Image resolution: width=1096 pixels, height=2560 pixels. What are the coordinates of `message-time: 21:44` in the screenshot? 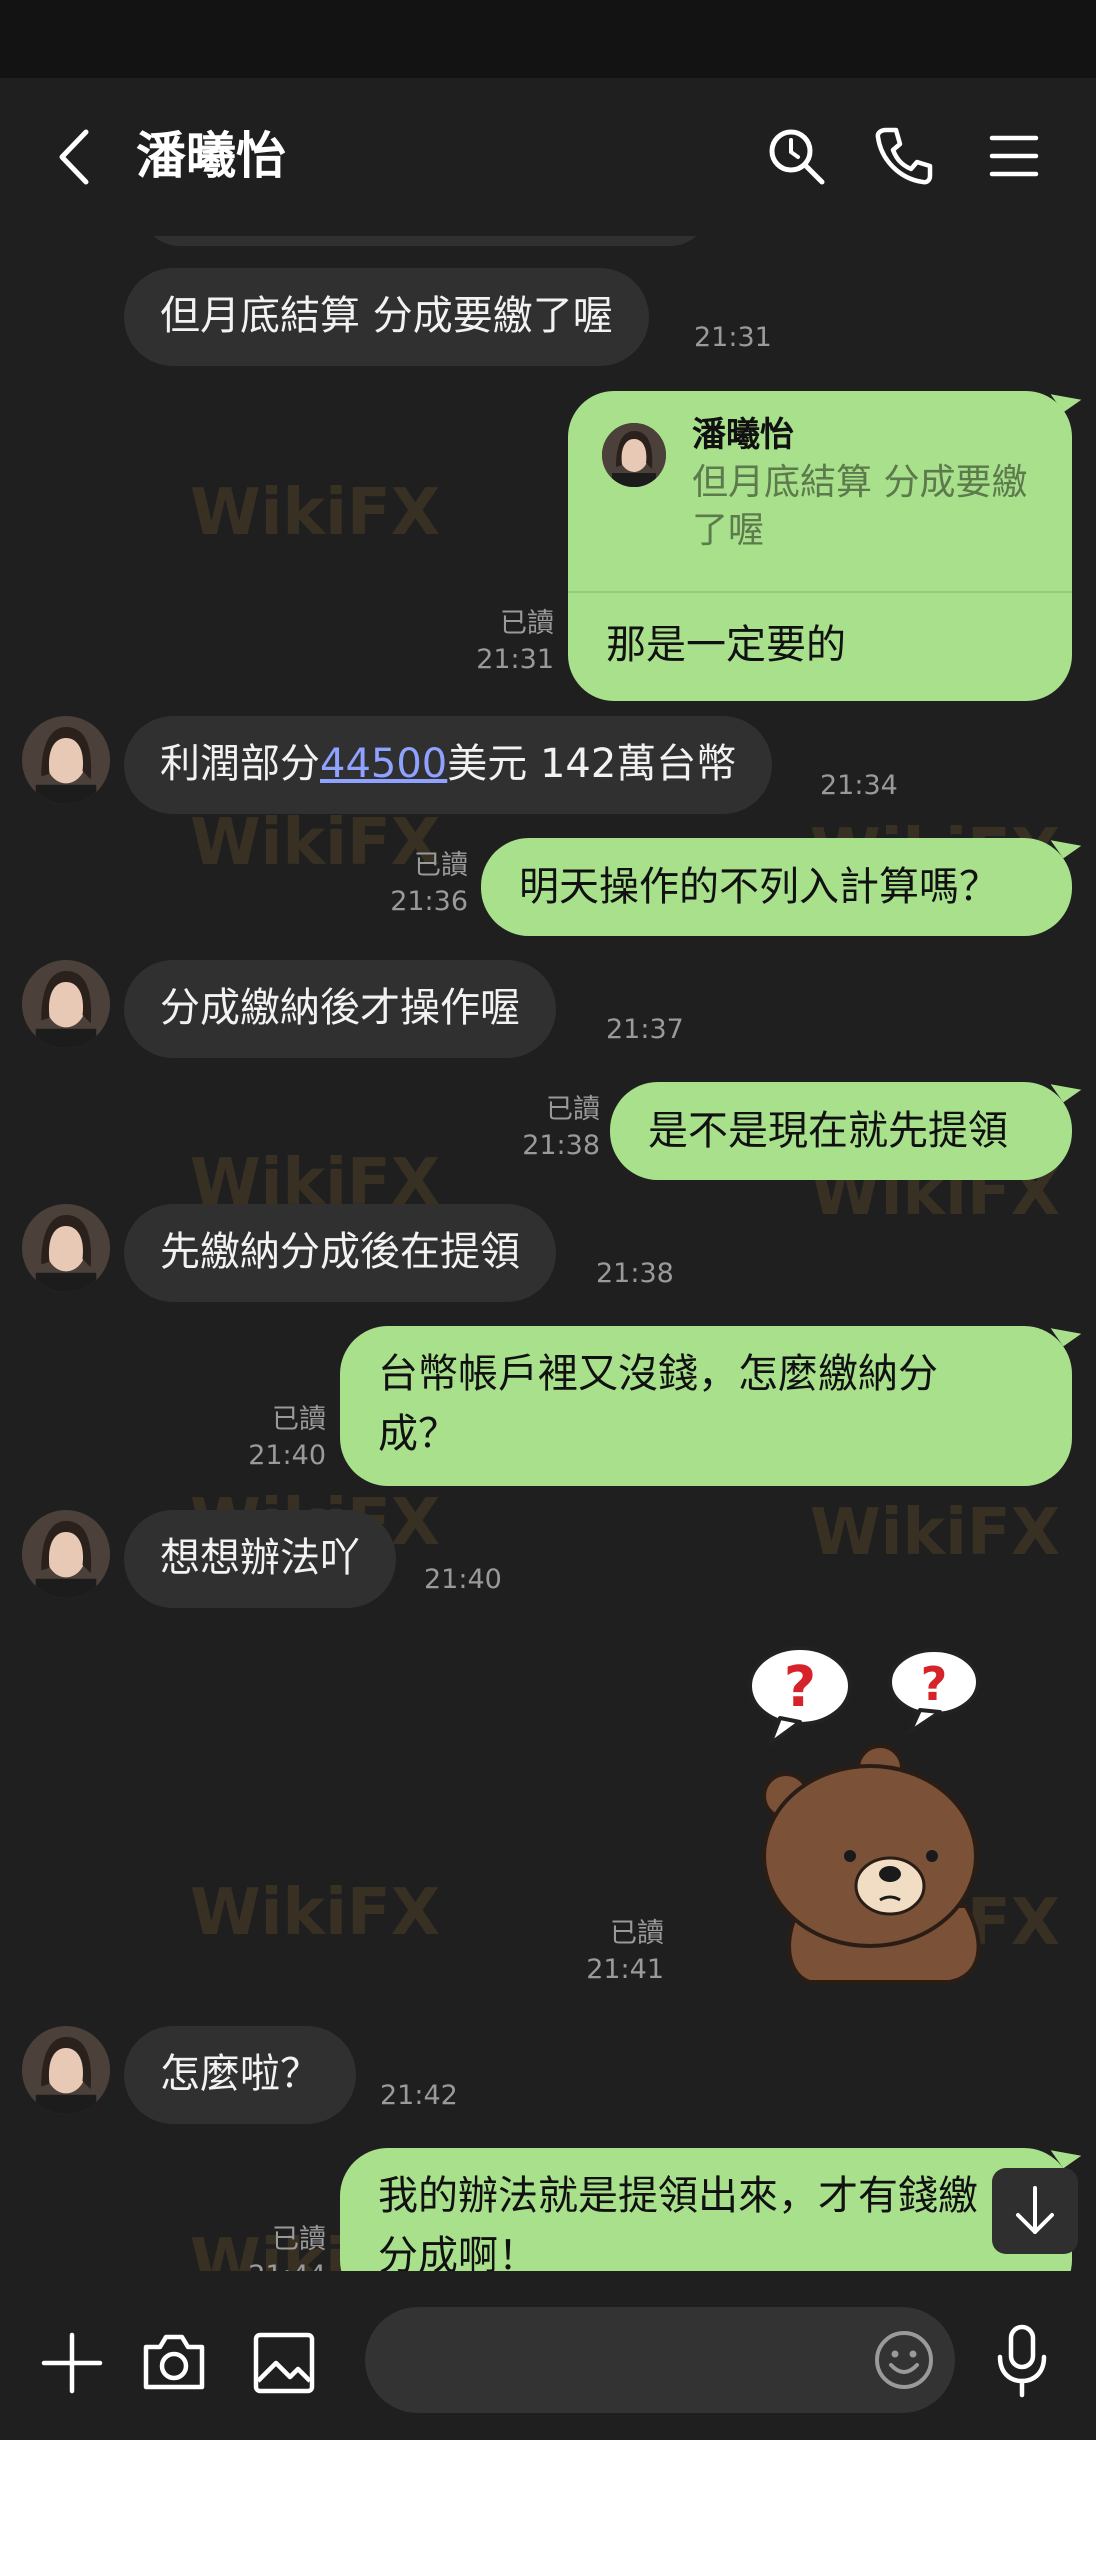 It's located at (266, 2264).